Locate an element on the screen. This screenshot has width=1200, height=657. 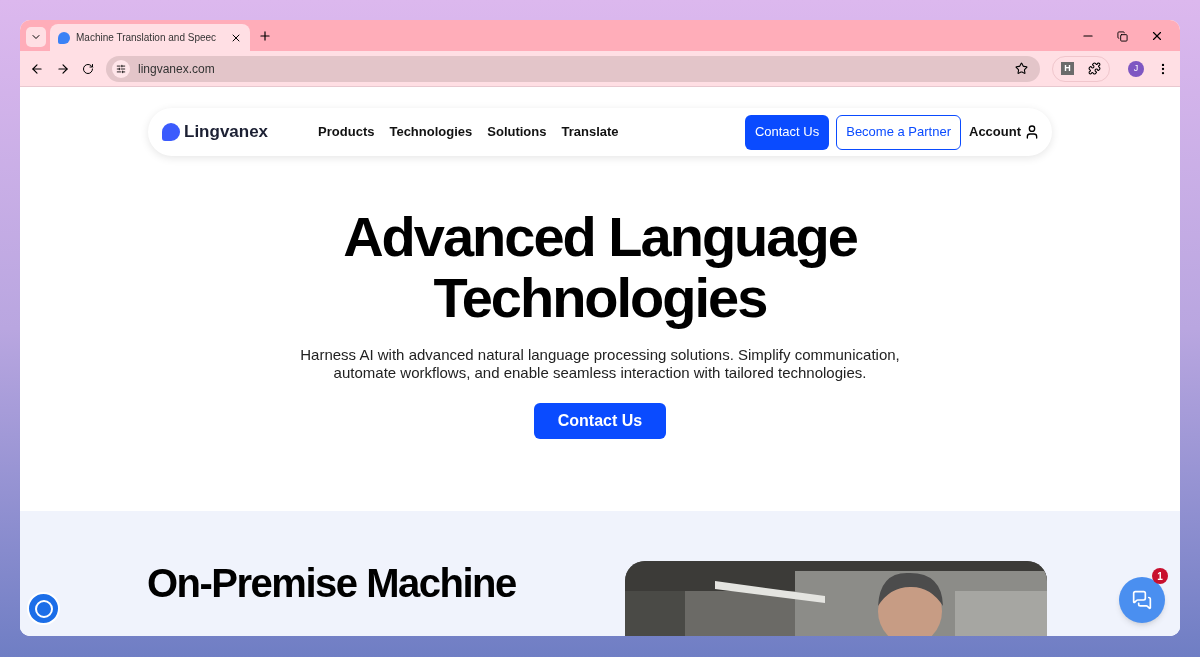
nav-link: Technologies is located at coordinates (431, 132).